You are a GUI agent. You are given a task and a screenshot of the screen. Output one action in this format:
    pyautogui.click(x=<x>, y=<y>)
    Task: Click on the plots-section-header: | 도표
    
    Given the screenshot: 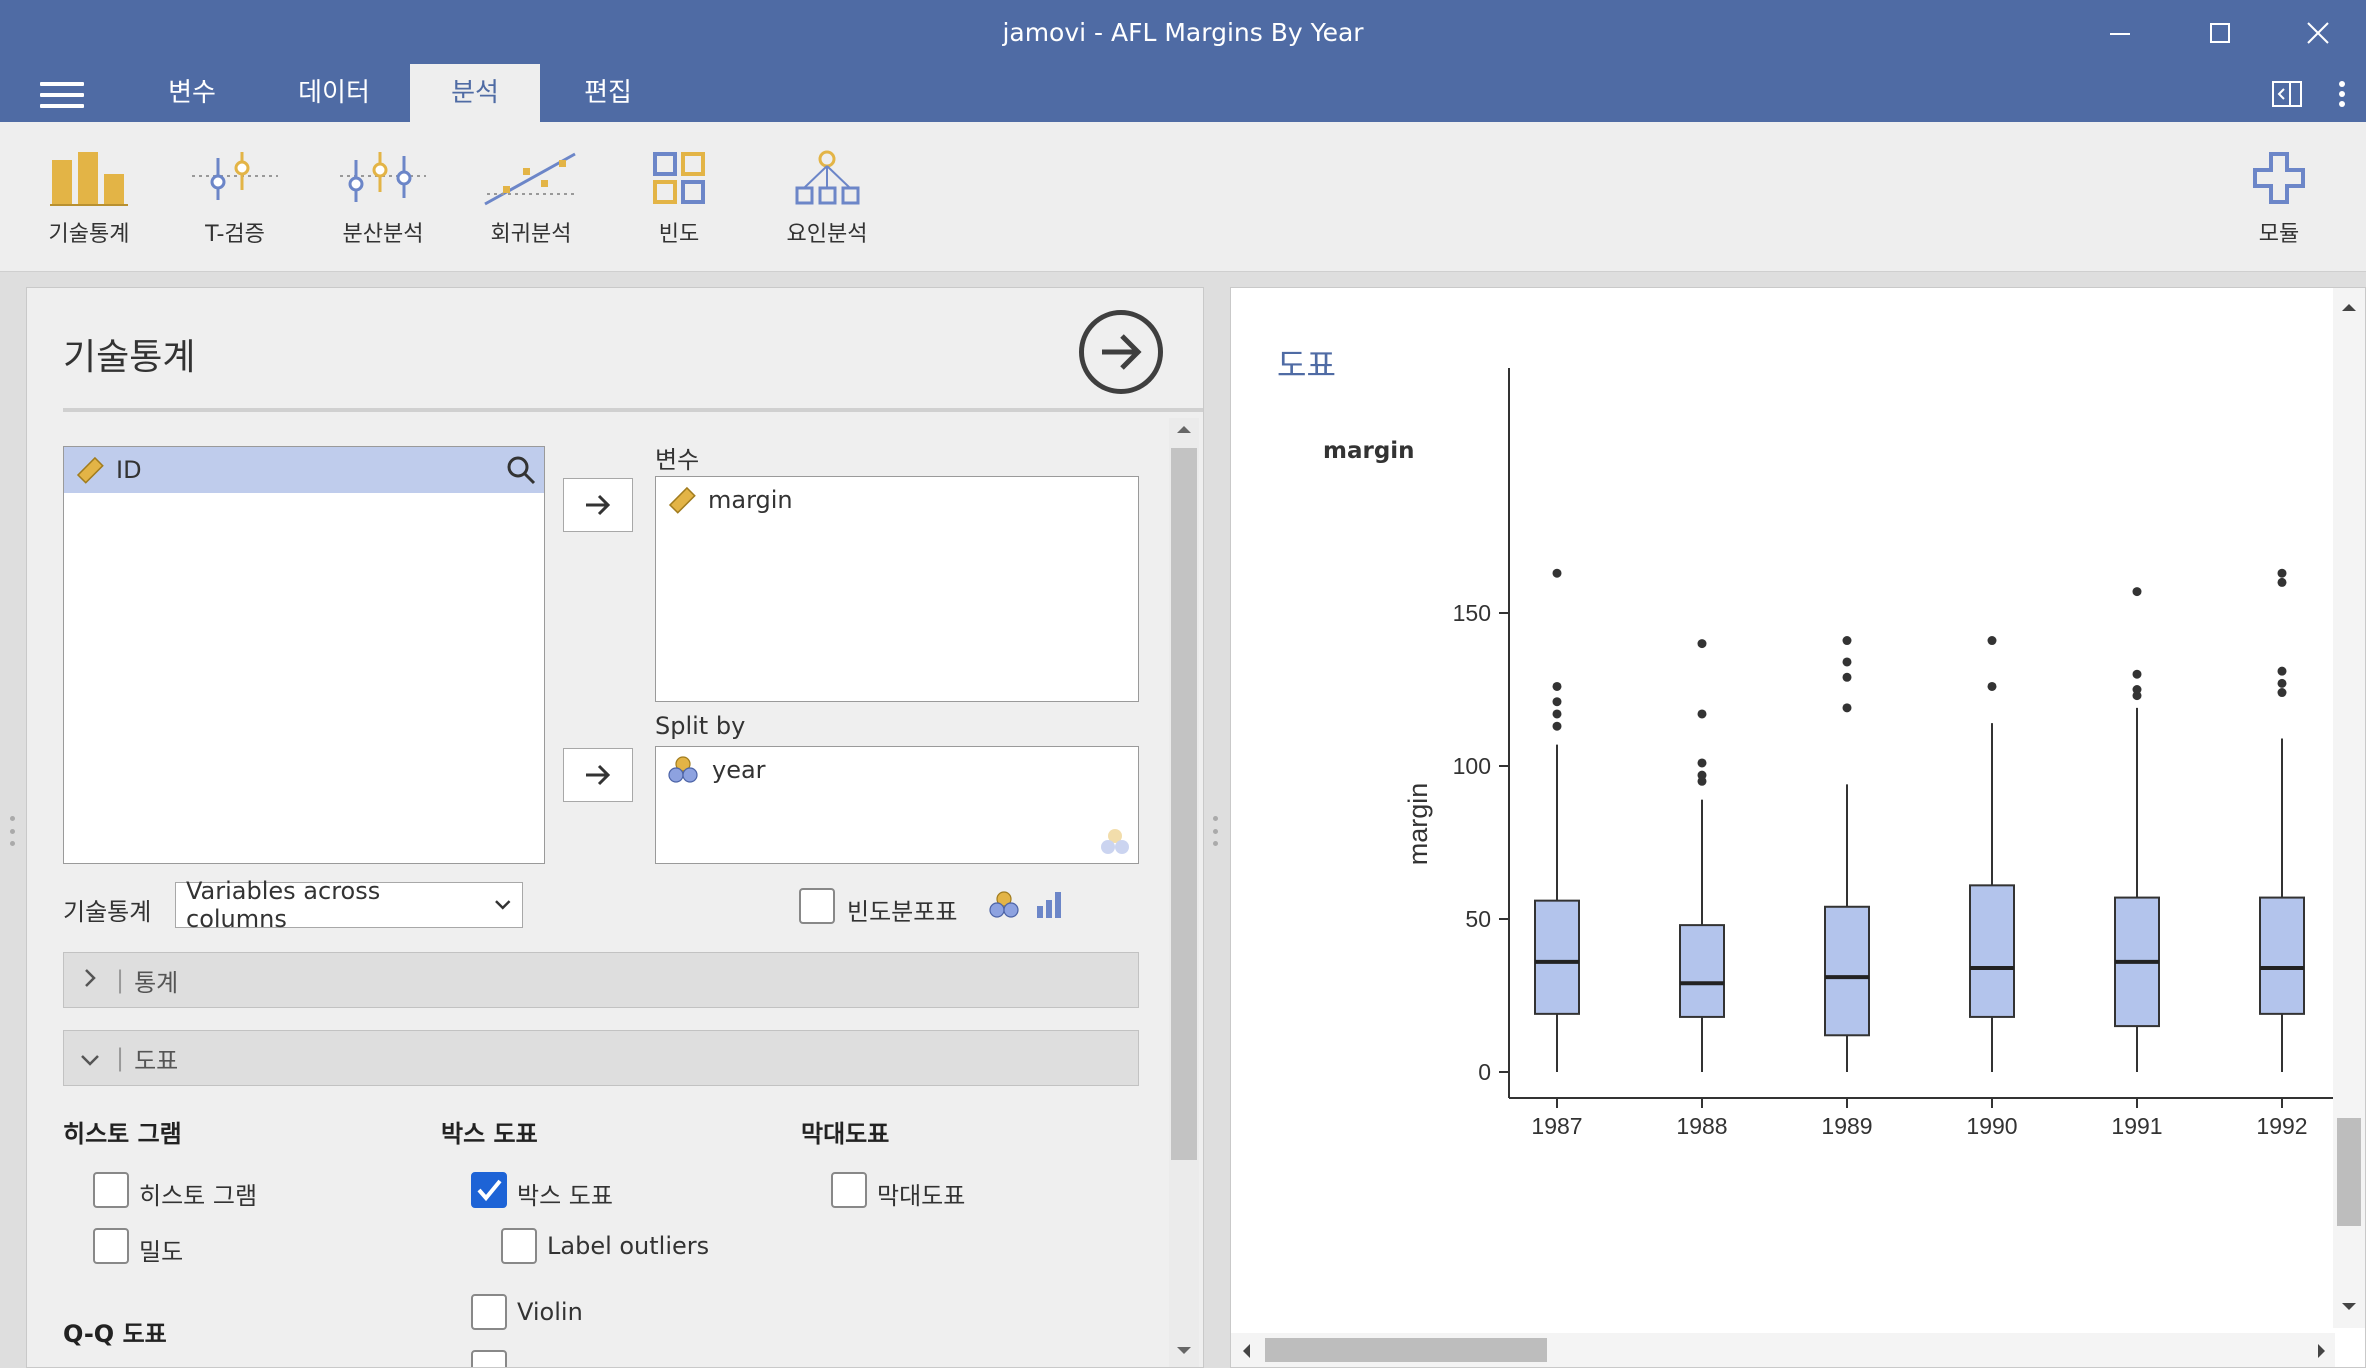 What is the action you would take?
    pyautogui.click(x=601, y=1058)
    